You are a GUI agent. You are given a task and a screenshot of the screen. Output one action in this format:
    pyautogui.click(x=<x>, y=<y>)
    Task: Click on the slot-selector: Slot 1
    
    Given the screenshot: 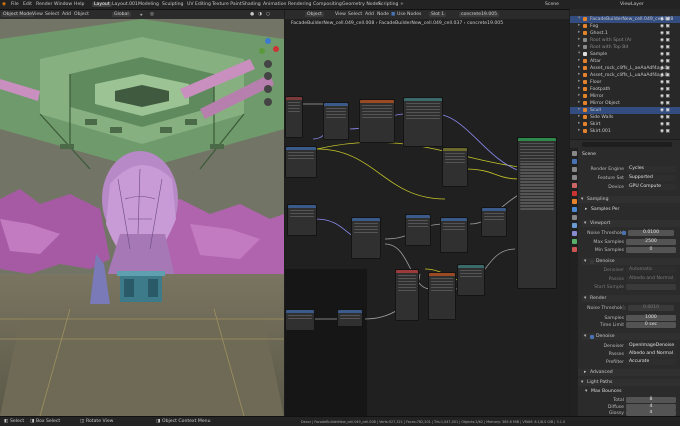 What is the action you would take?
    pyautogui.click(x=438, y=14)
    